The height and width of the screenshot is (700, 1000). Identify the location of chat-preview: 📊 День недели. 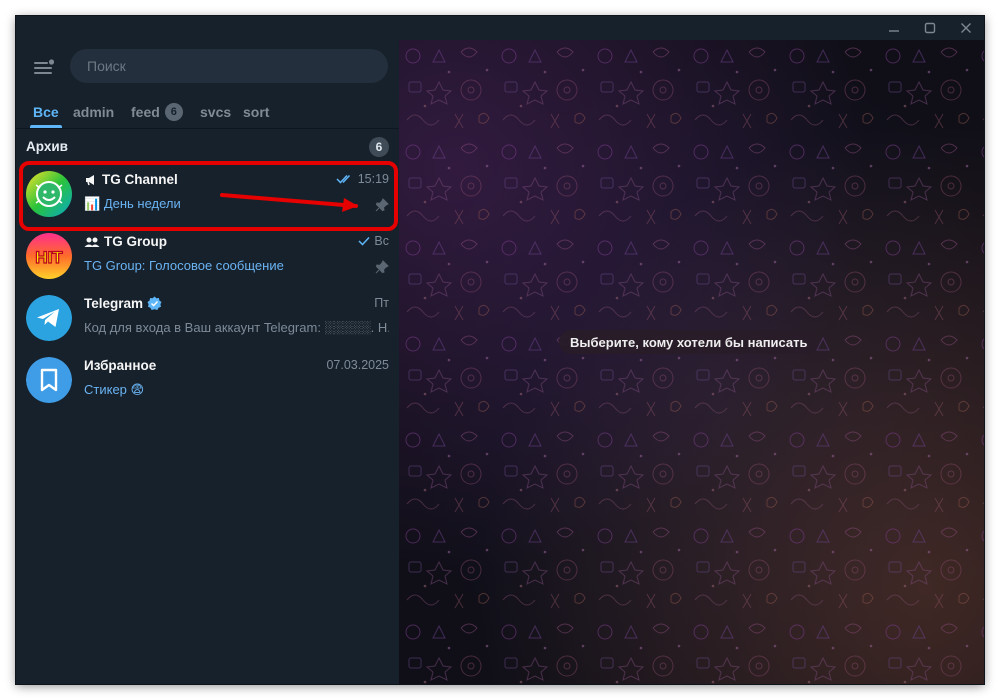
(132, 204).